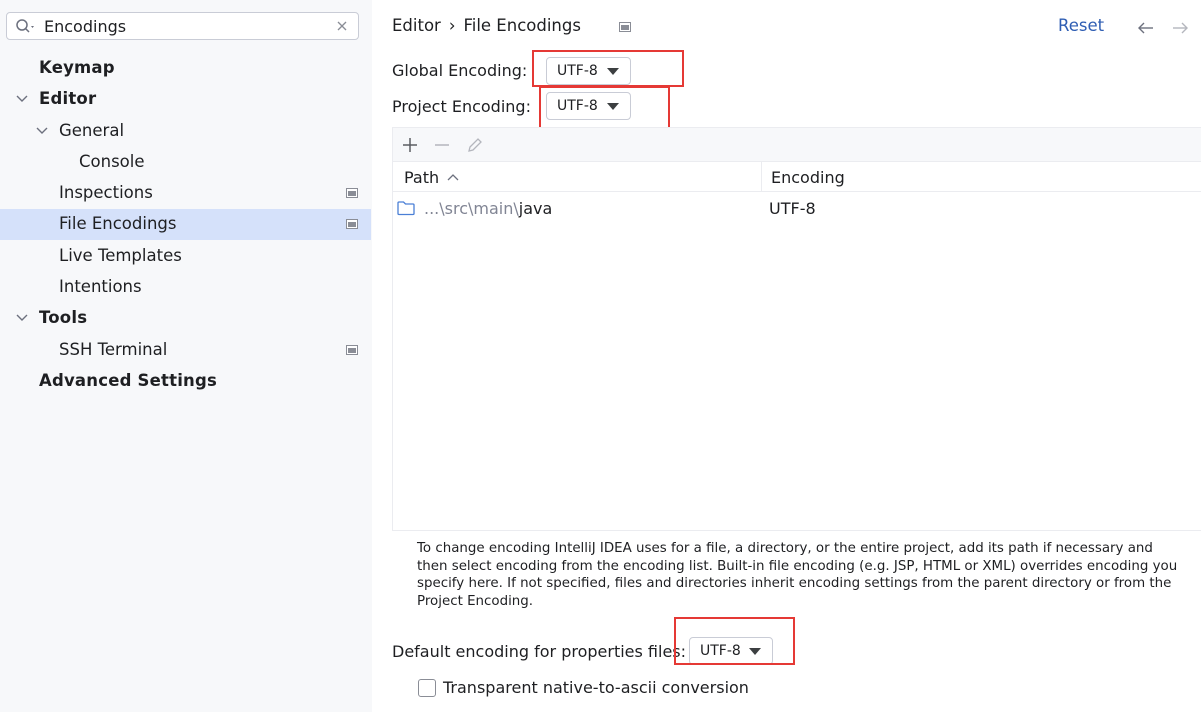 The height and width of the screenshot is (712, 1201). What do you see at coordinates (1146, 28) in the screenshot?
I see `back-arrow-icon` at bounding box center [1146, 28].